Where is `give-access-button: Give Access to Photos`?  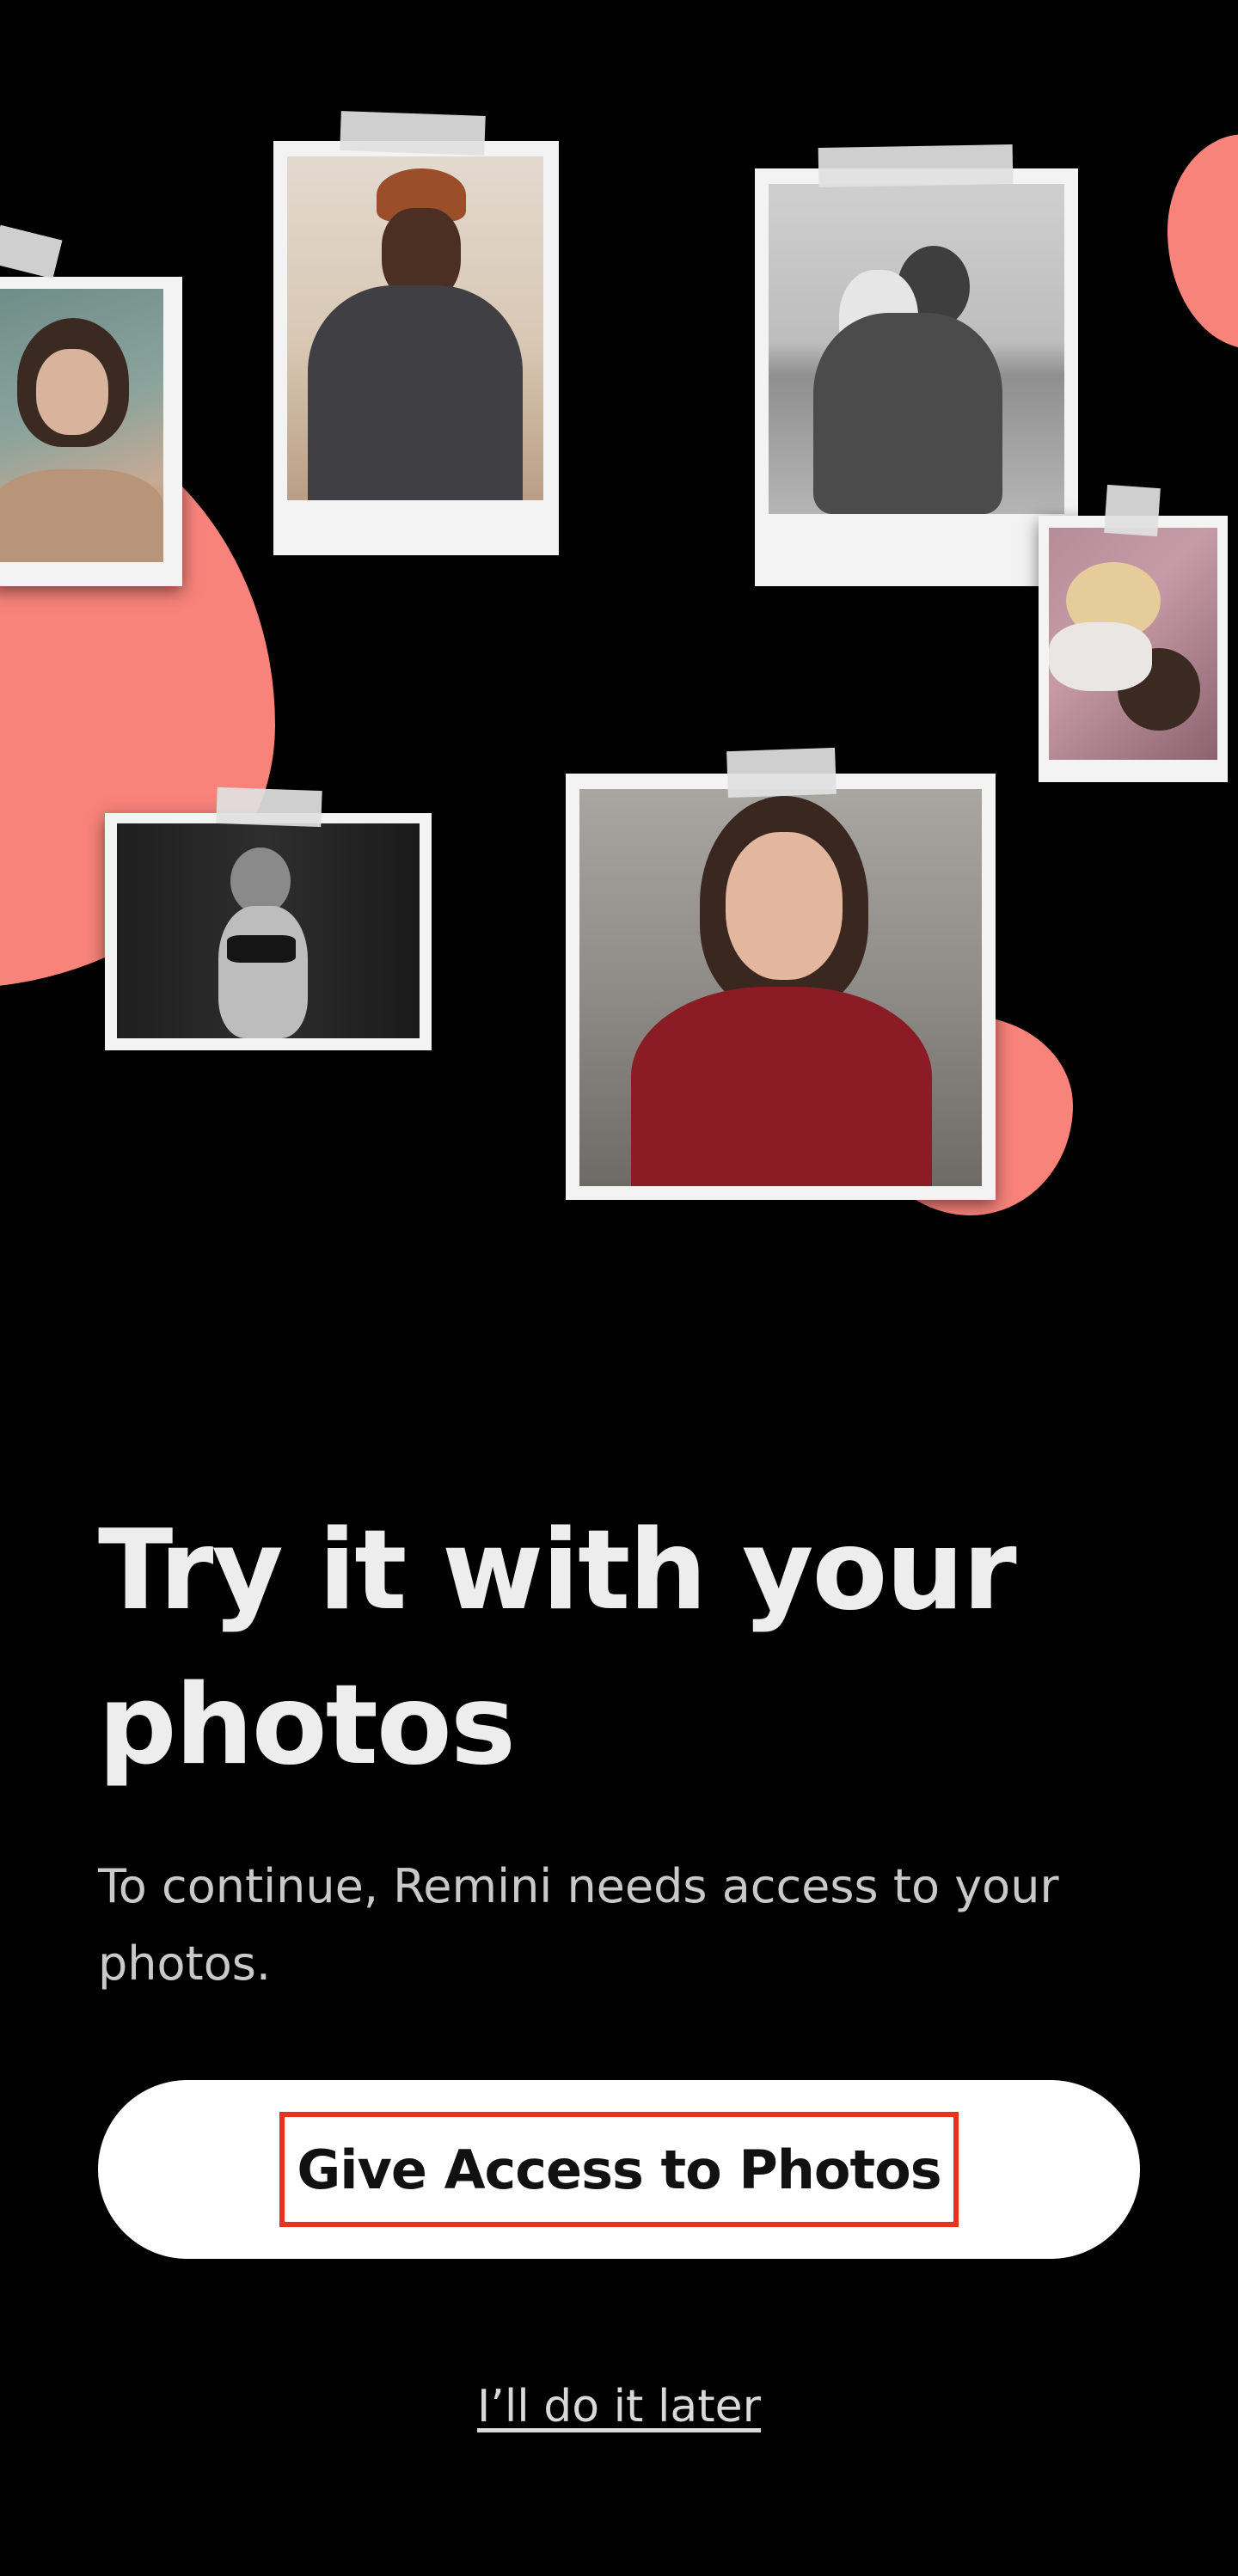 give-access-button: Give Access to Photos is located at coordinates (619, 2169).